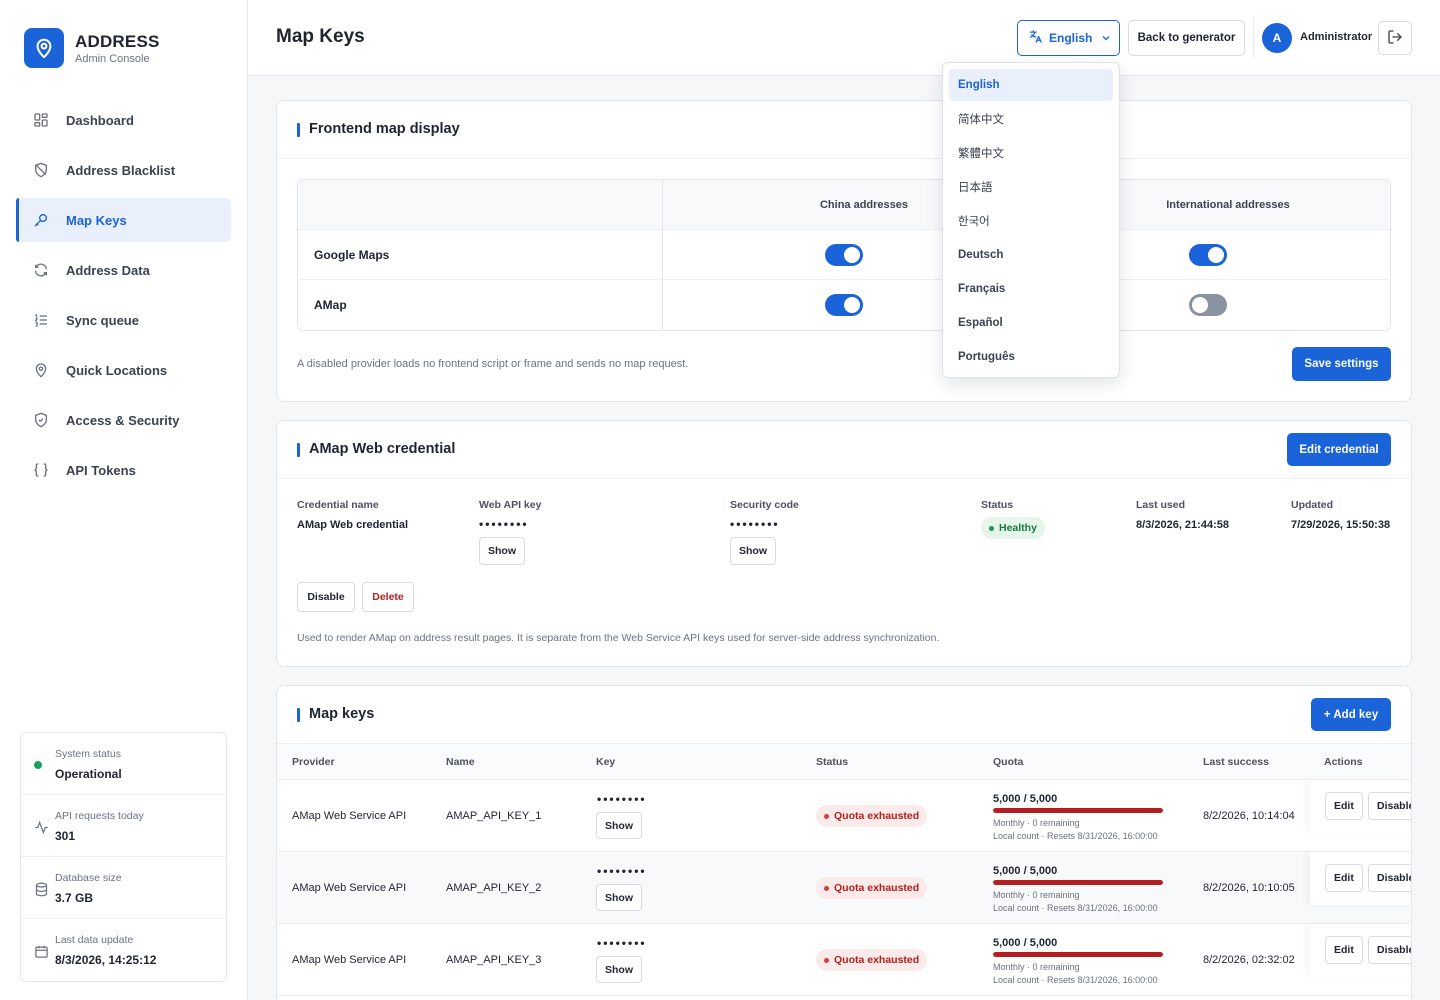 This screenshot has width=1440, height=1000. What do you see at coordinates (764, 505) in the screenshot?
I see `security-code-label: Security code` at bounding box center [764, 505].